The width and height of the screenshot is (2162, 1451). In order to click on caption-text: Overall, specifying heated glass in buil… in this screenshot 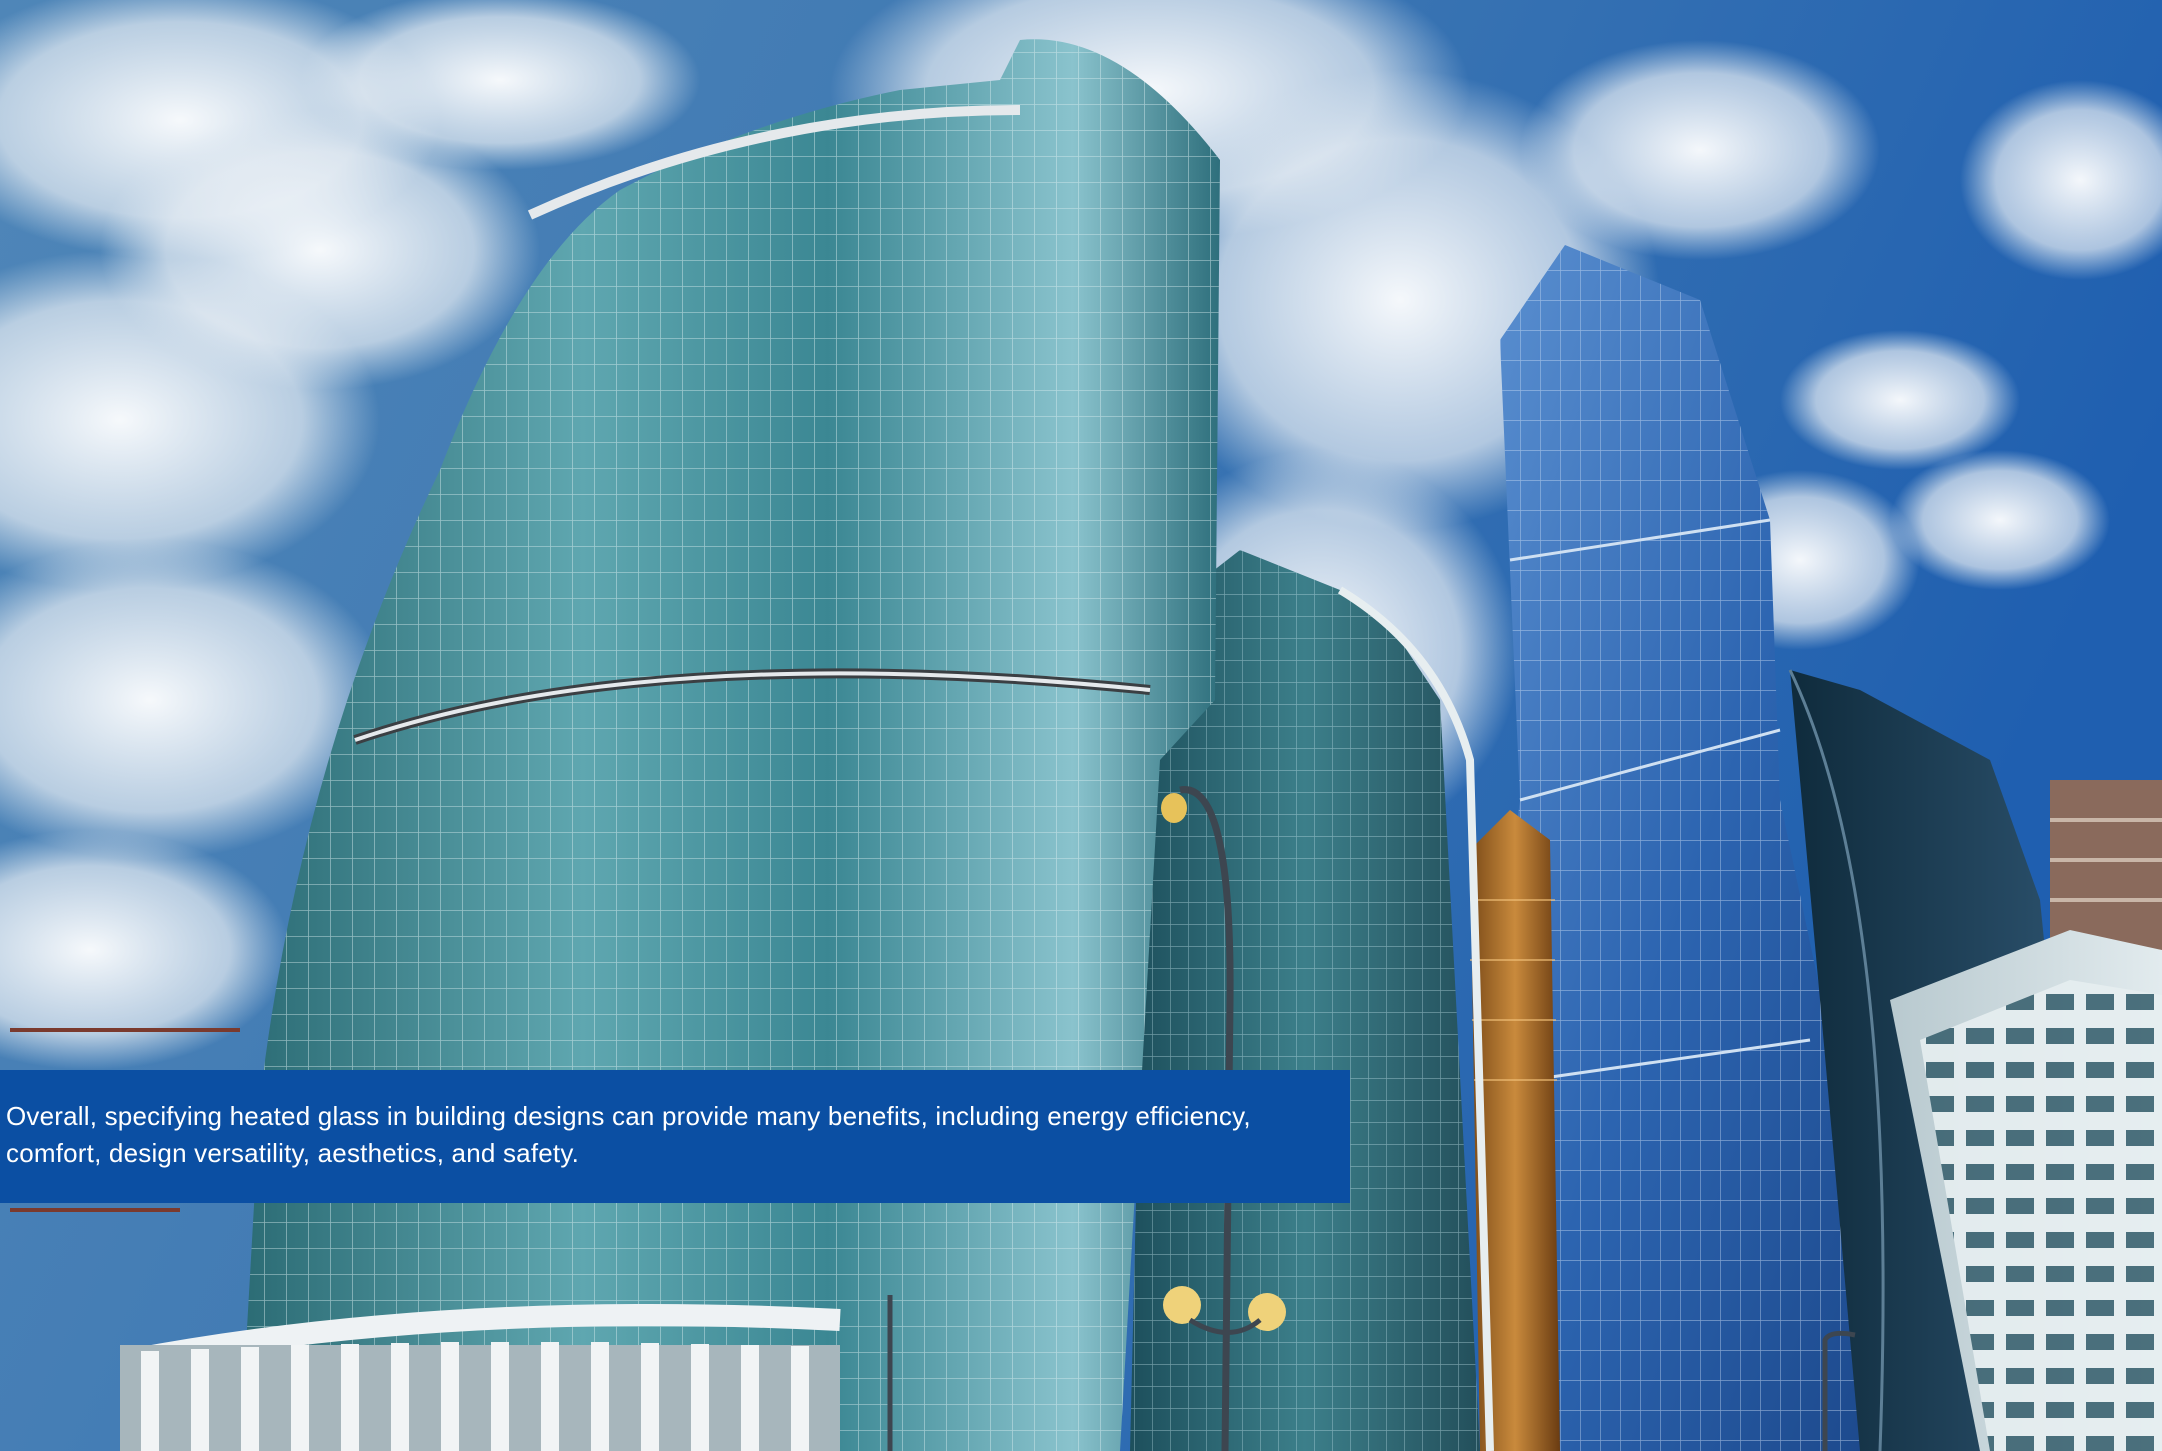, I will do `click(628, 1134)`.